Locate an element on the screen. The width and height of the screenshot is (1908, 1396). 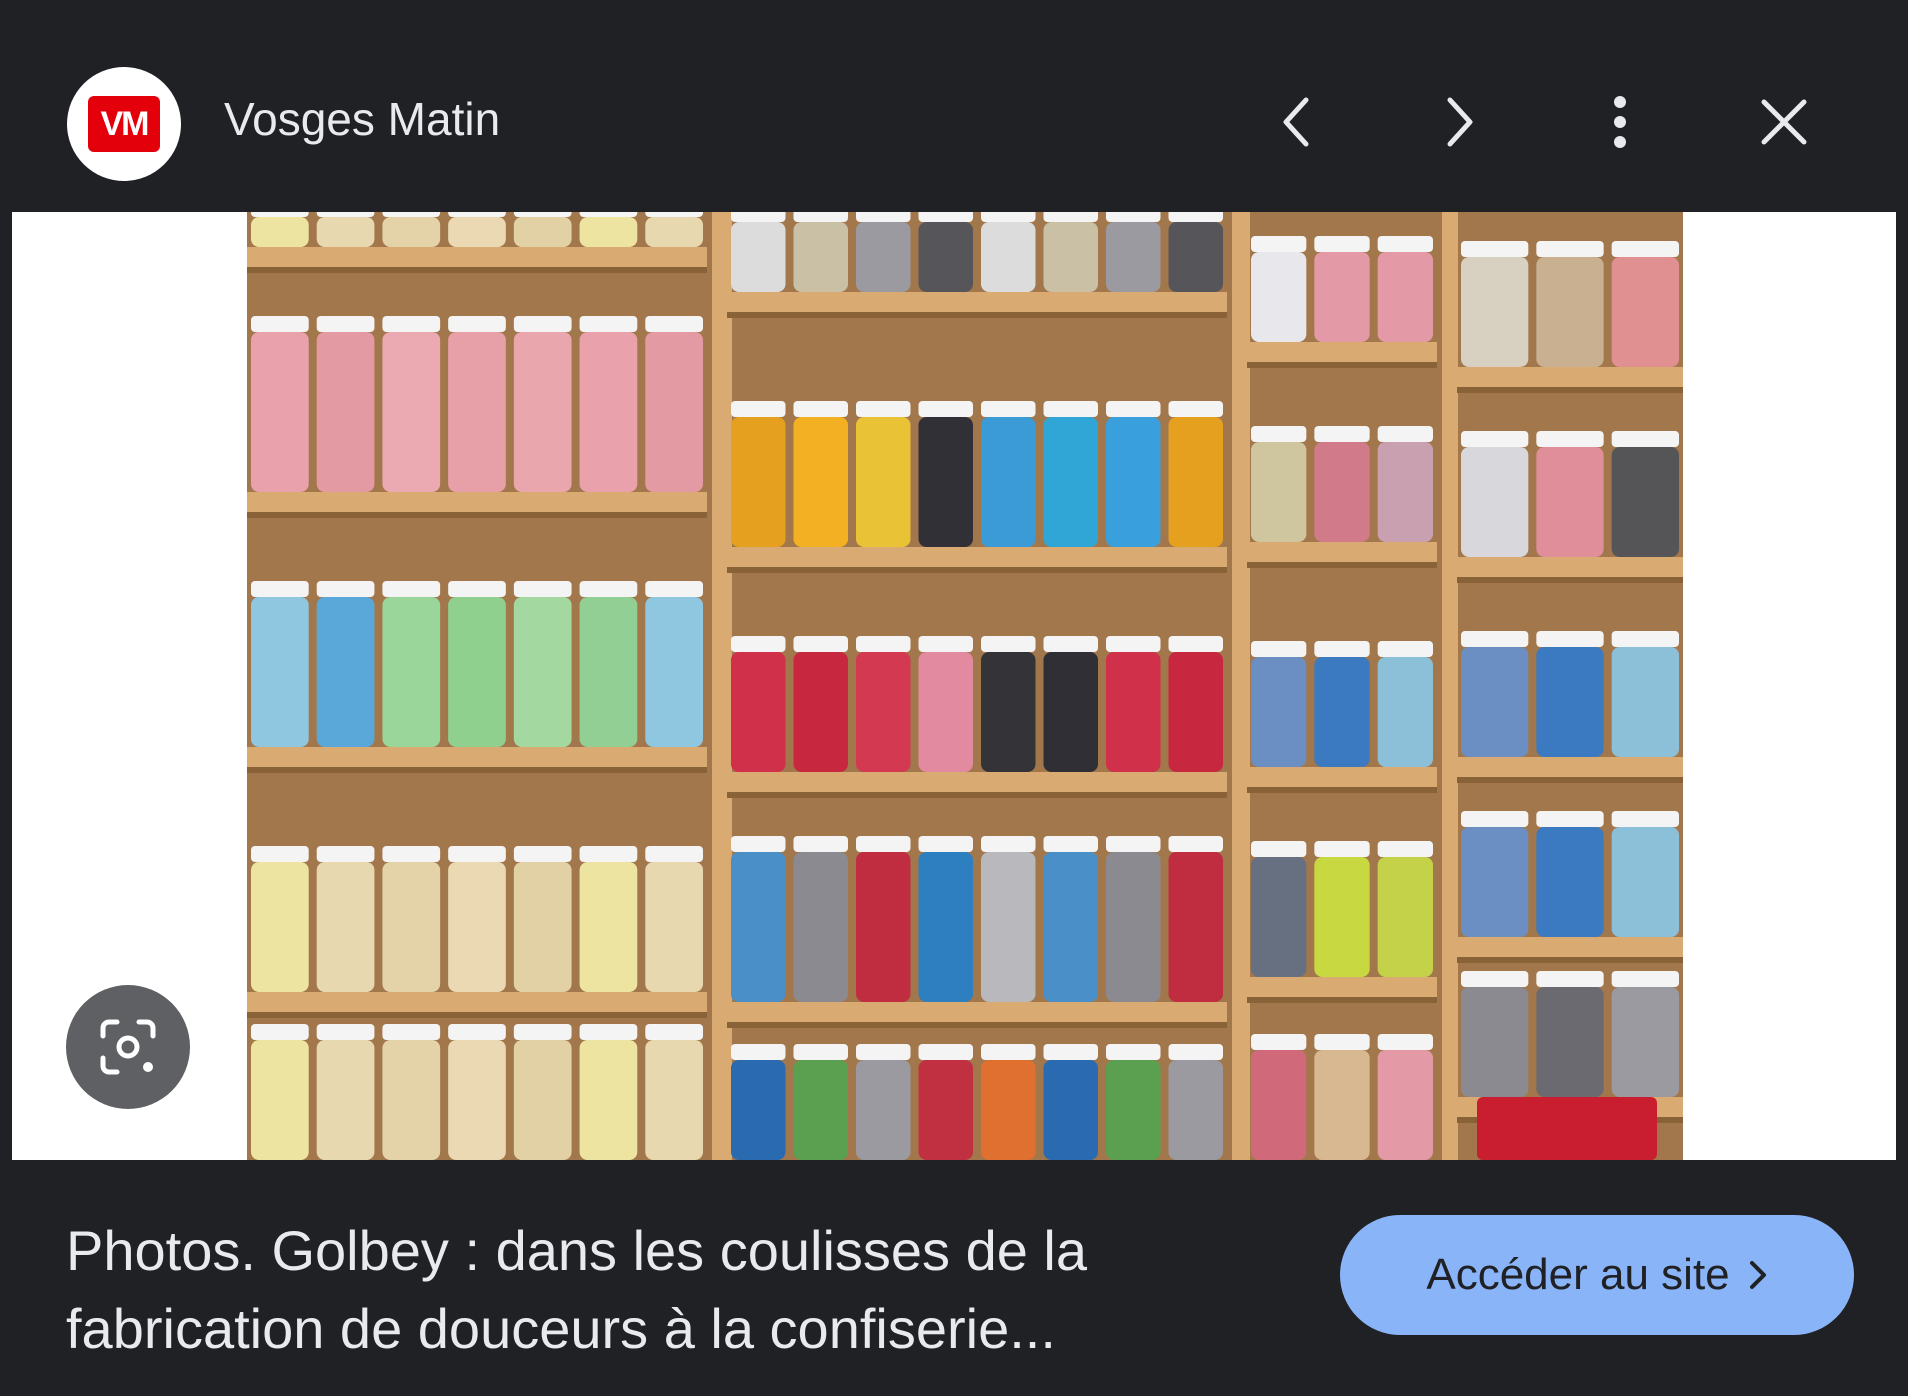
previous-button is located at coordinates (1296, 122).